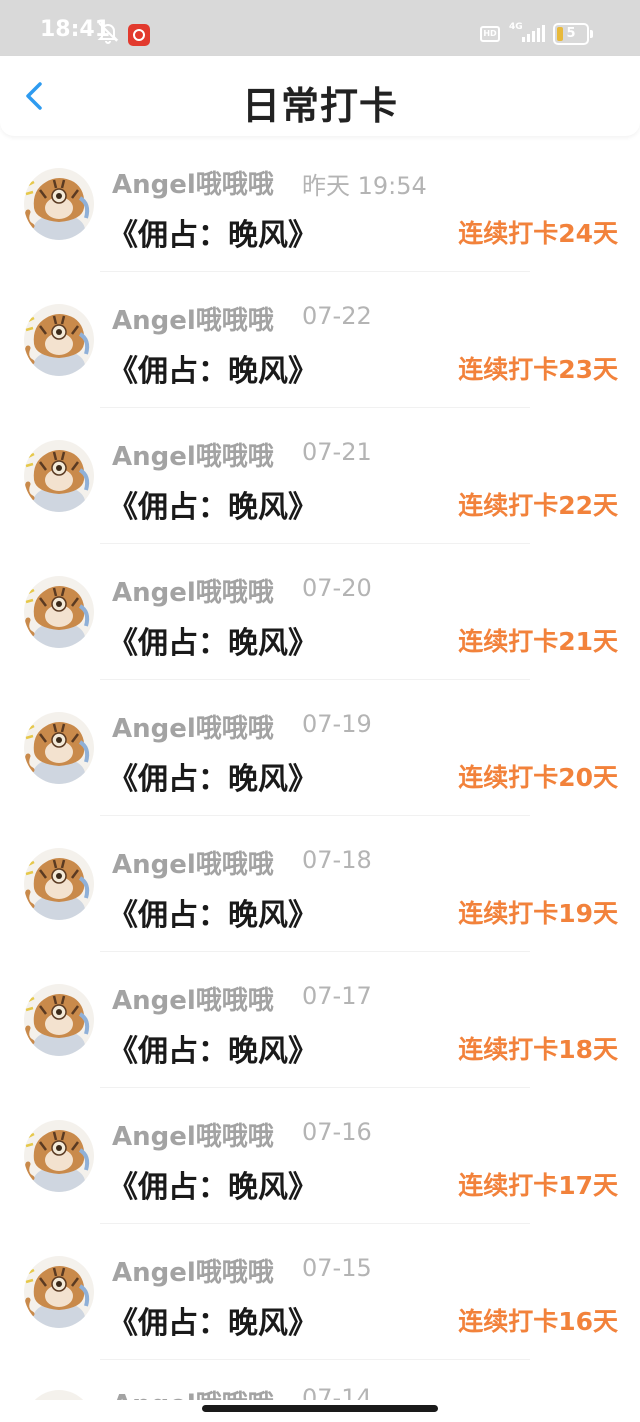  What do you see at coordinates (337, 452) in the screenshot?
I see `post-date: 07-21` at bounding box center [337, 452].